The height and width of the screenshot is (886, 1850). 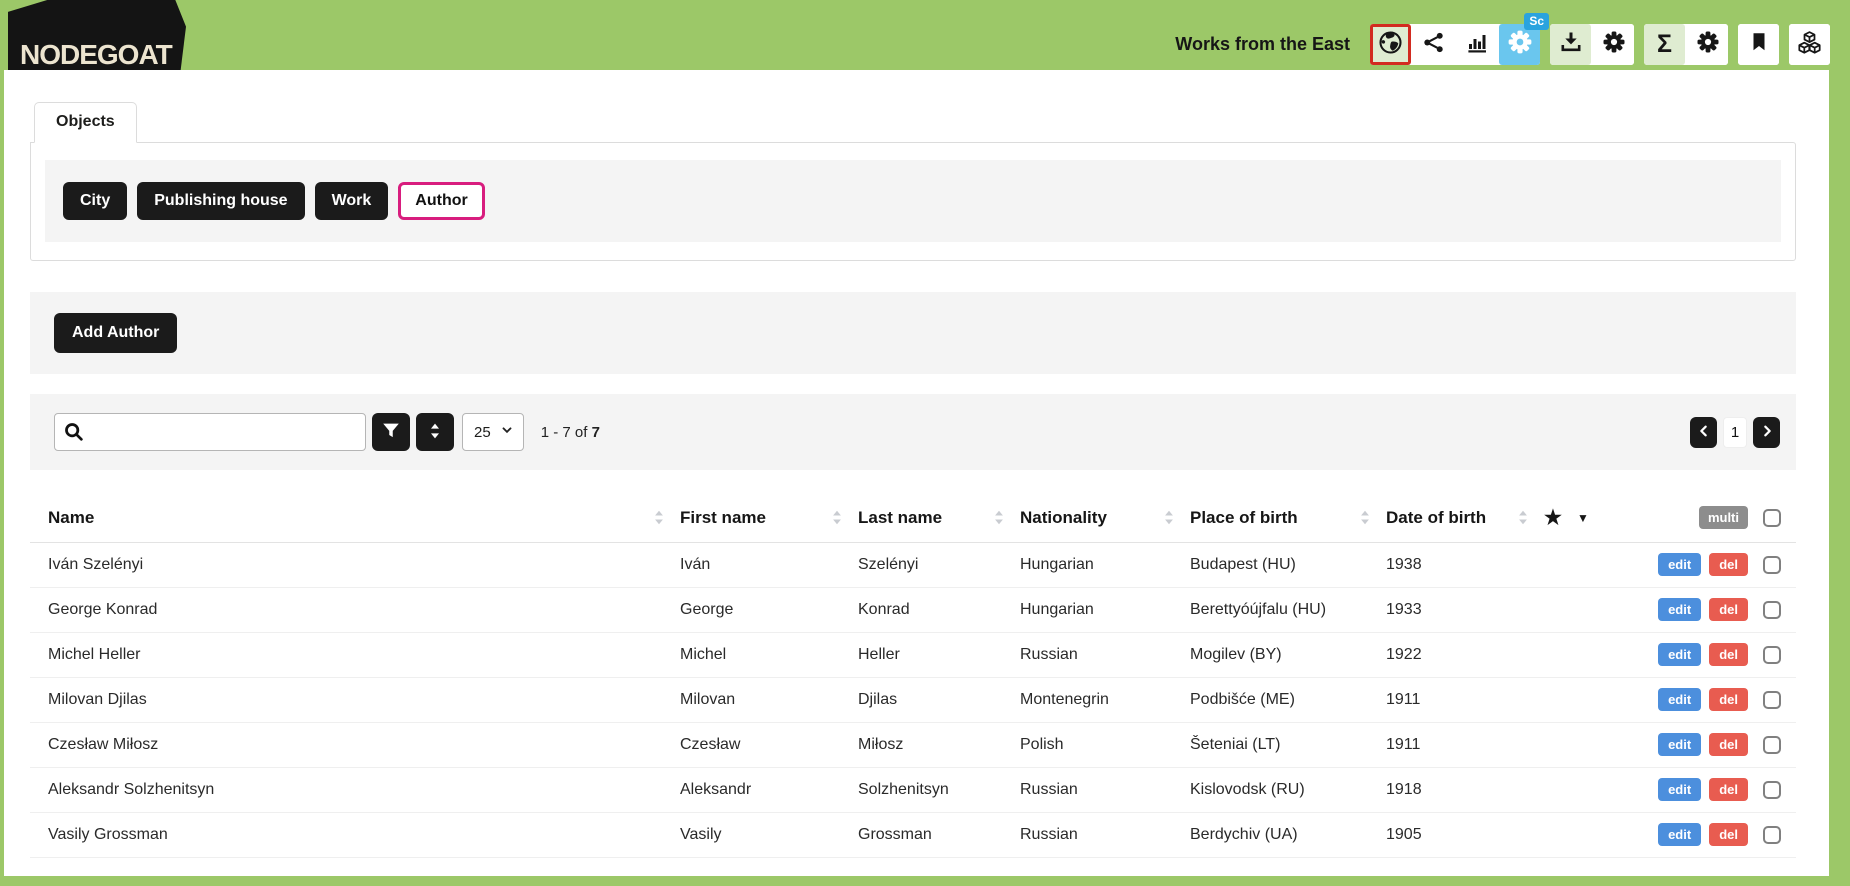 What do you see at coordinates (1766, 432) in the screenshot?
I see `next-page-button` at bounding box center [1766, 432].